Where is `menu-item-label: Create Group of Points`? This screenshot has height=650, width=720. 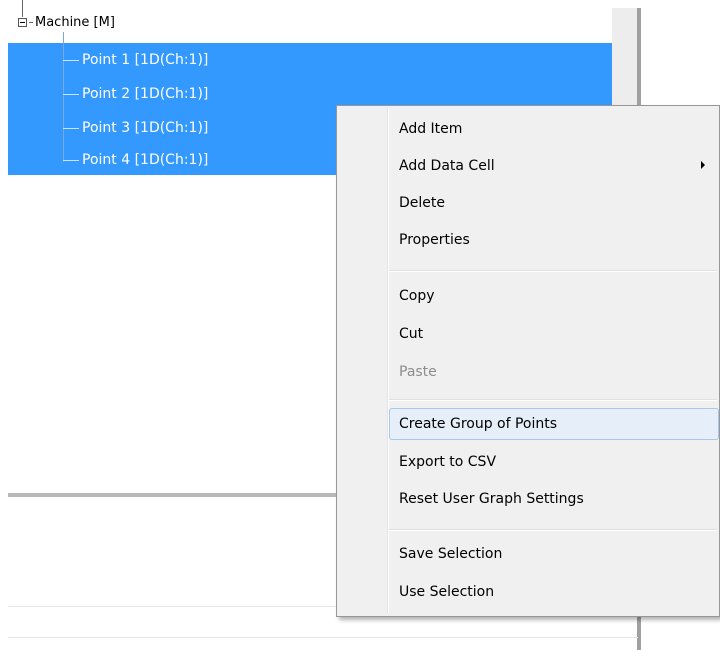
menu-item-label: Create Group of Points is located at coordinates (478, 424).